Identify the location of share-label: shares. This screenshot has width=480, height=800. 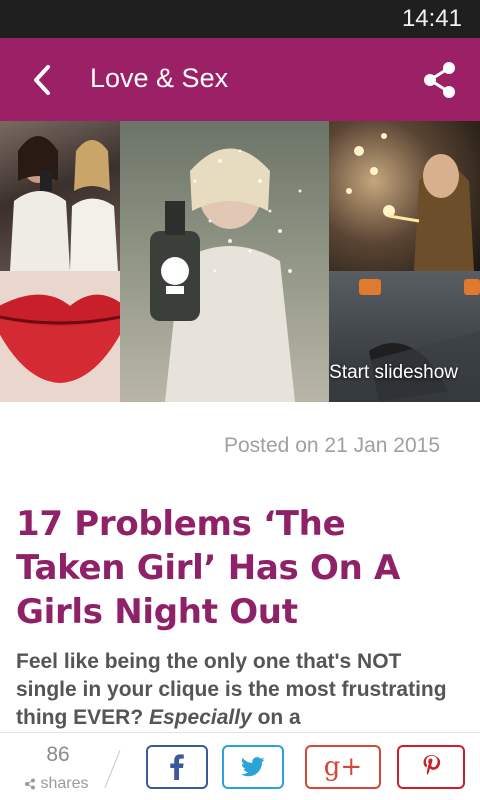
(56, 784).